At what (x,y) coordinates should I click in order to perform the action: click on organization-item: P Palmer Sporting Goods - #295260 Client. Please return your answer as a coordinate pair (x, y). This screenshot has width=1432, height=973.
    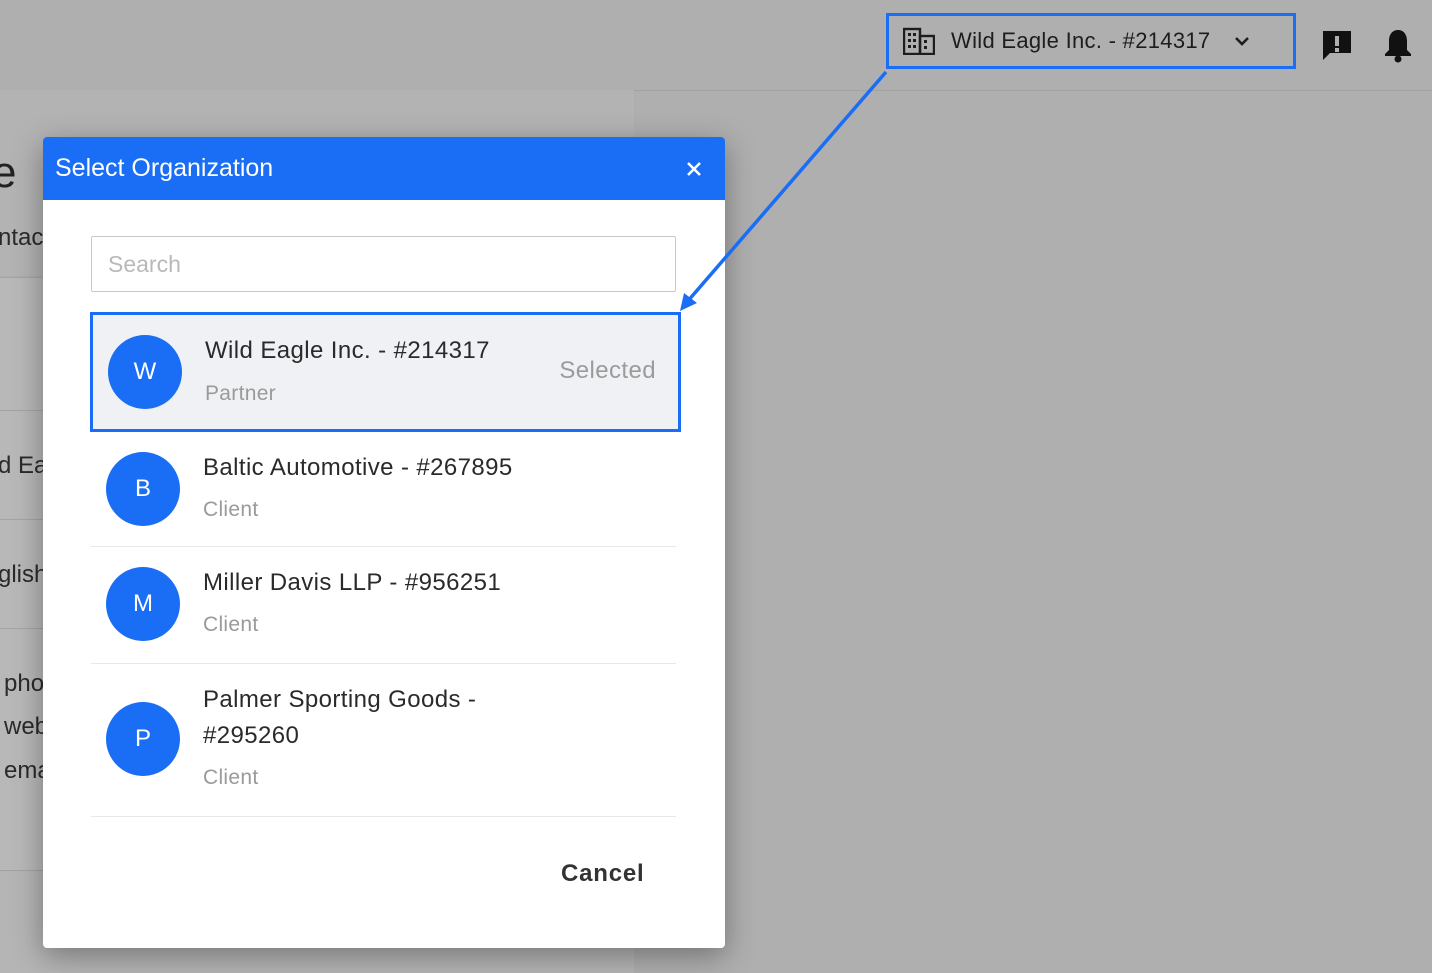
    Looking at the image, I should click on (383, 740).